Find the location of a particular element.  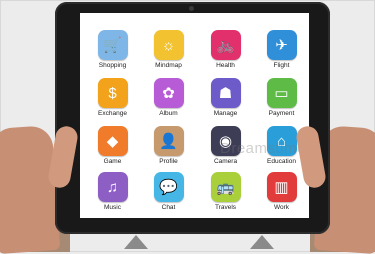

app-exchange: $ Exchange is located at coordinates (112, 98).